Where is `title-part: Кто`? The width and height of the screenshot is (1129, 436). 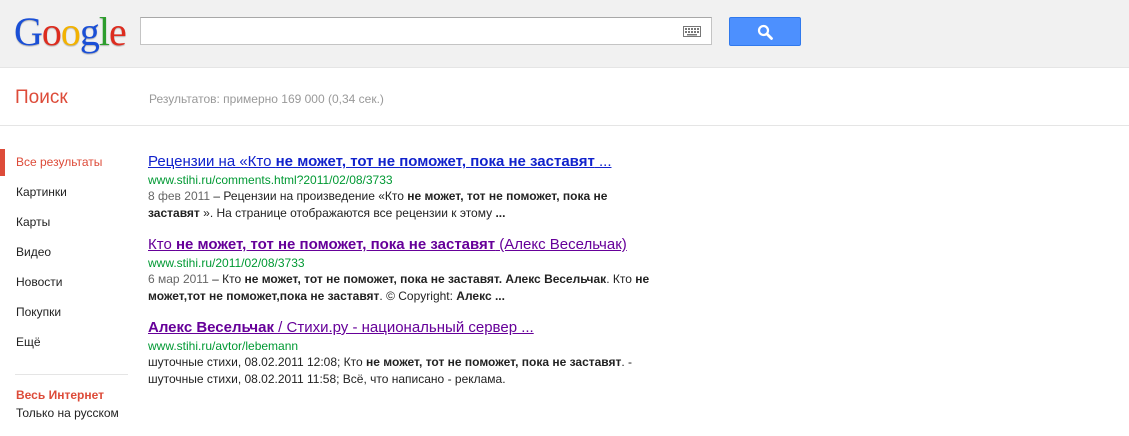 title-part: Кто is located at coordinates (162, 244).